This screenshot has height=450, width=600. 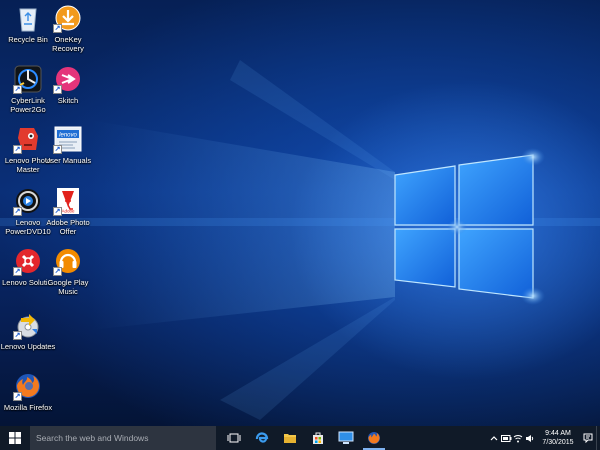 What do you see at coordinates (68, 136) in the screenshot?
I see `svg-text: lenovo` at bounding box center [68, 136].